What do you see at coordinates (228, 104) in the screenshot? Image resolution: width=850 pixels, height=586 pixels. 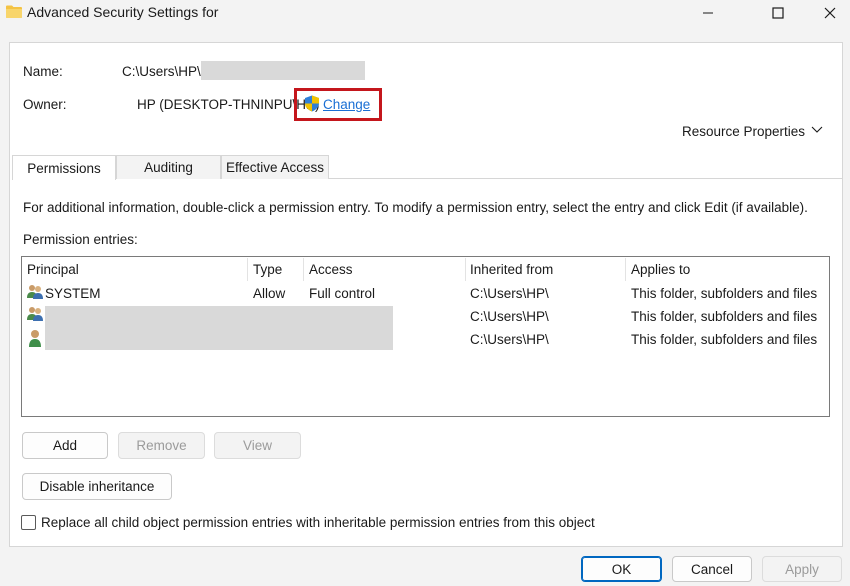 I see `owner-value: HP (DESKTOP-THNINPU\HP)` at bounding box center [228, 104].